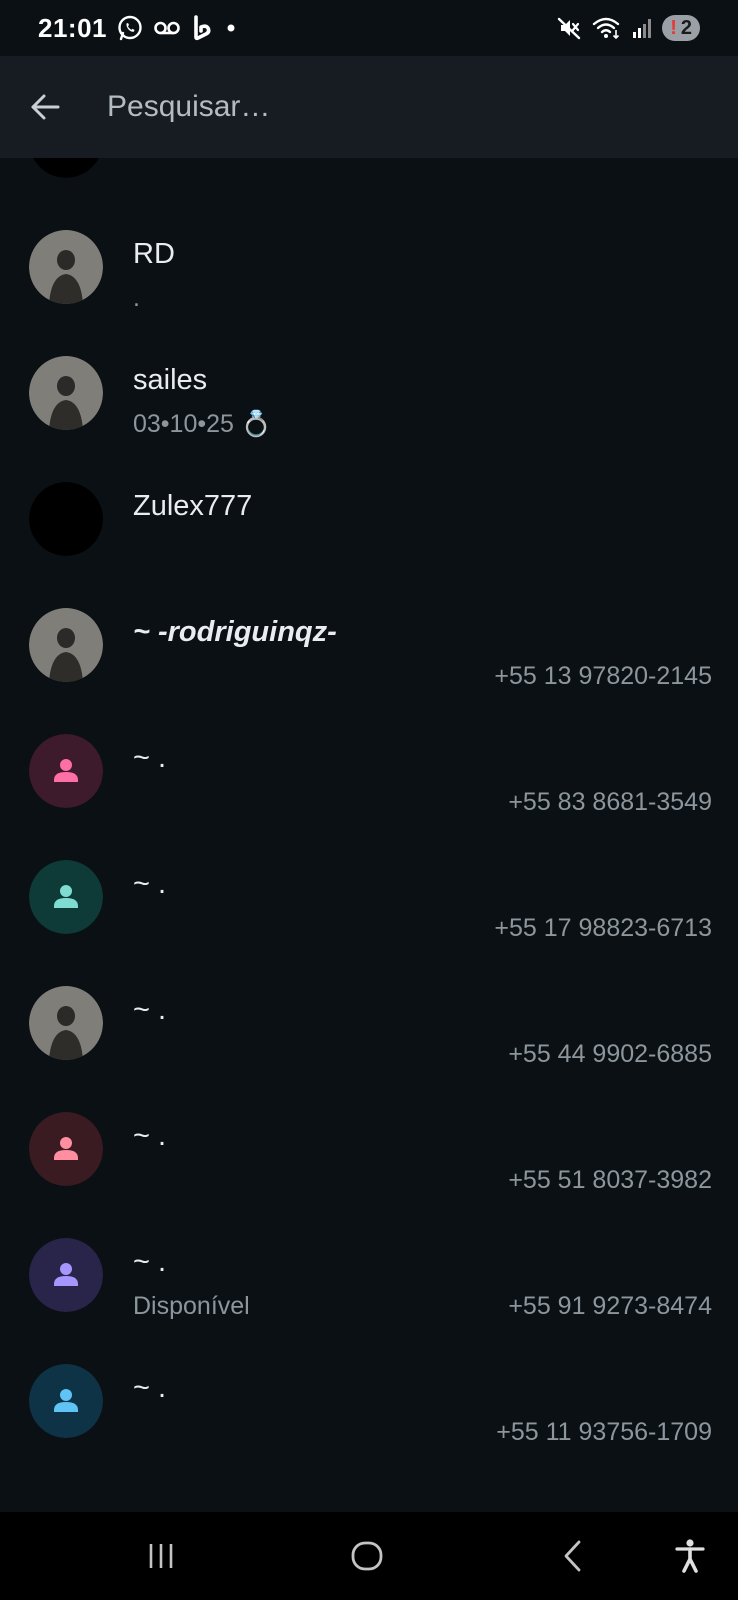  What do you see at coordinates (610, 1180) in the screenshot?
I see `contact-phone: +55 51 8037-3982` at bounding box center [610, 1180].